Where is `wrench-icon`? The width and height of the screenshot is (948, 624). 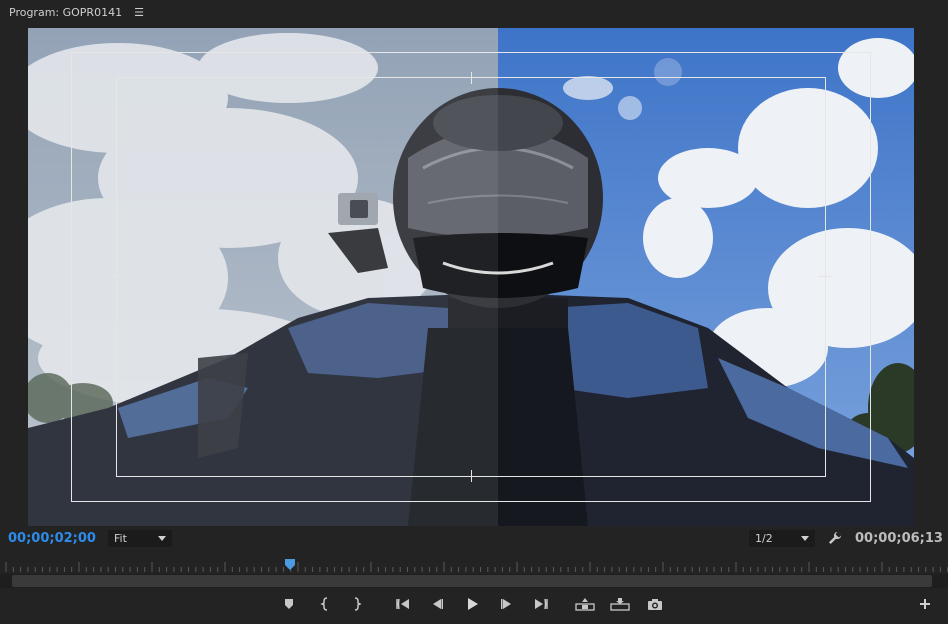
wrench-icon is located at coordinates (835, 540).